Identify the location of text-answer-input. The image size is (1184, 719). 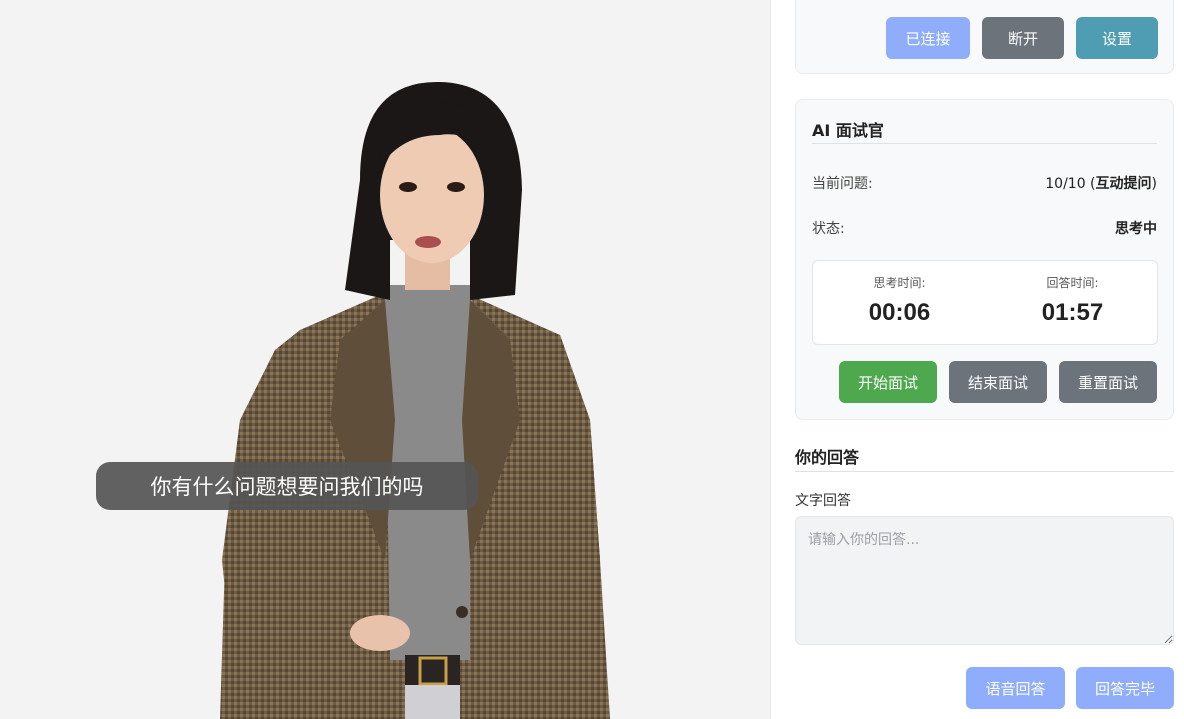
(984, 580).